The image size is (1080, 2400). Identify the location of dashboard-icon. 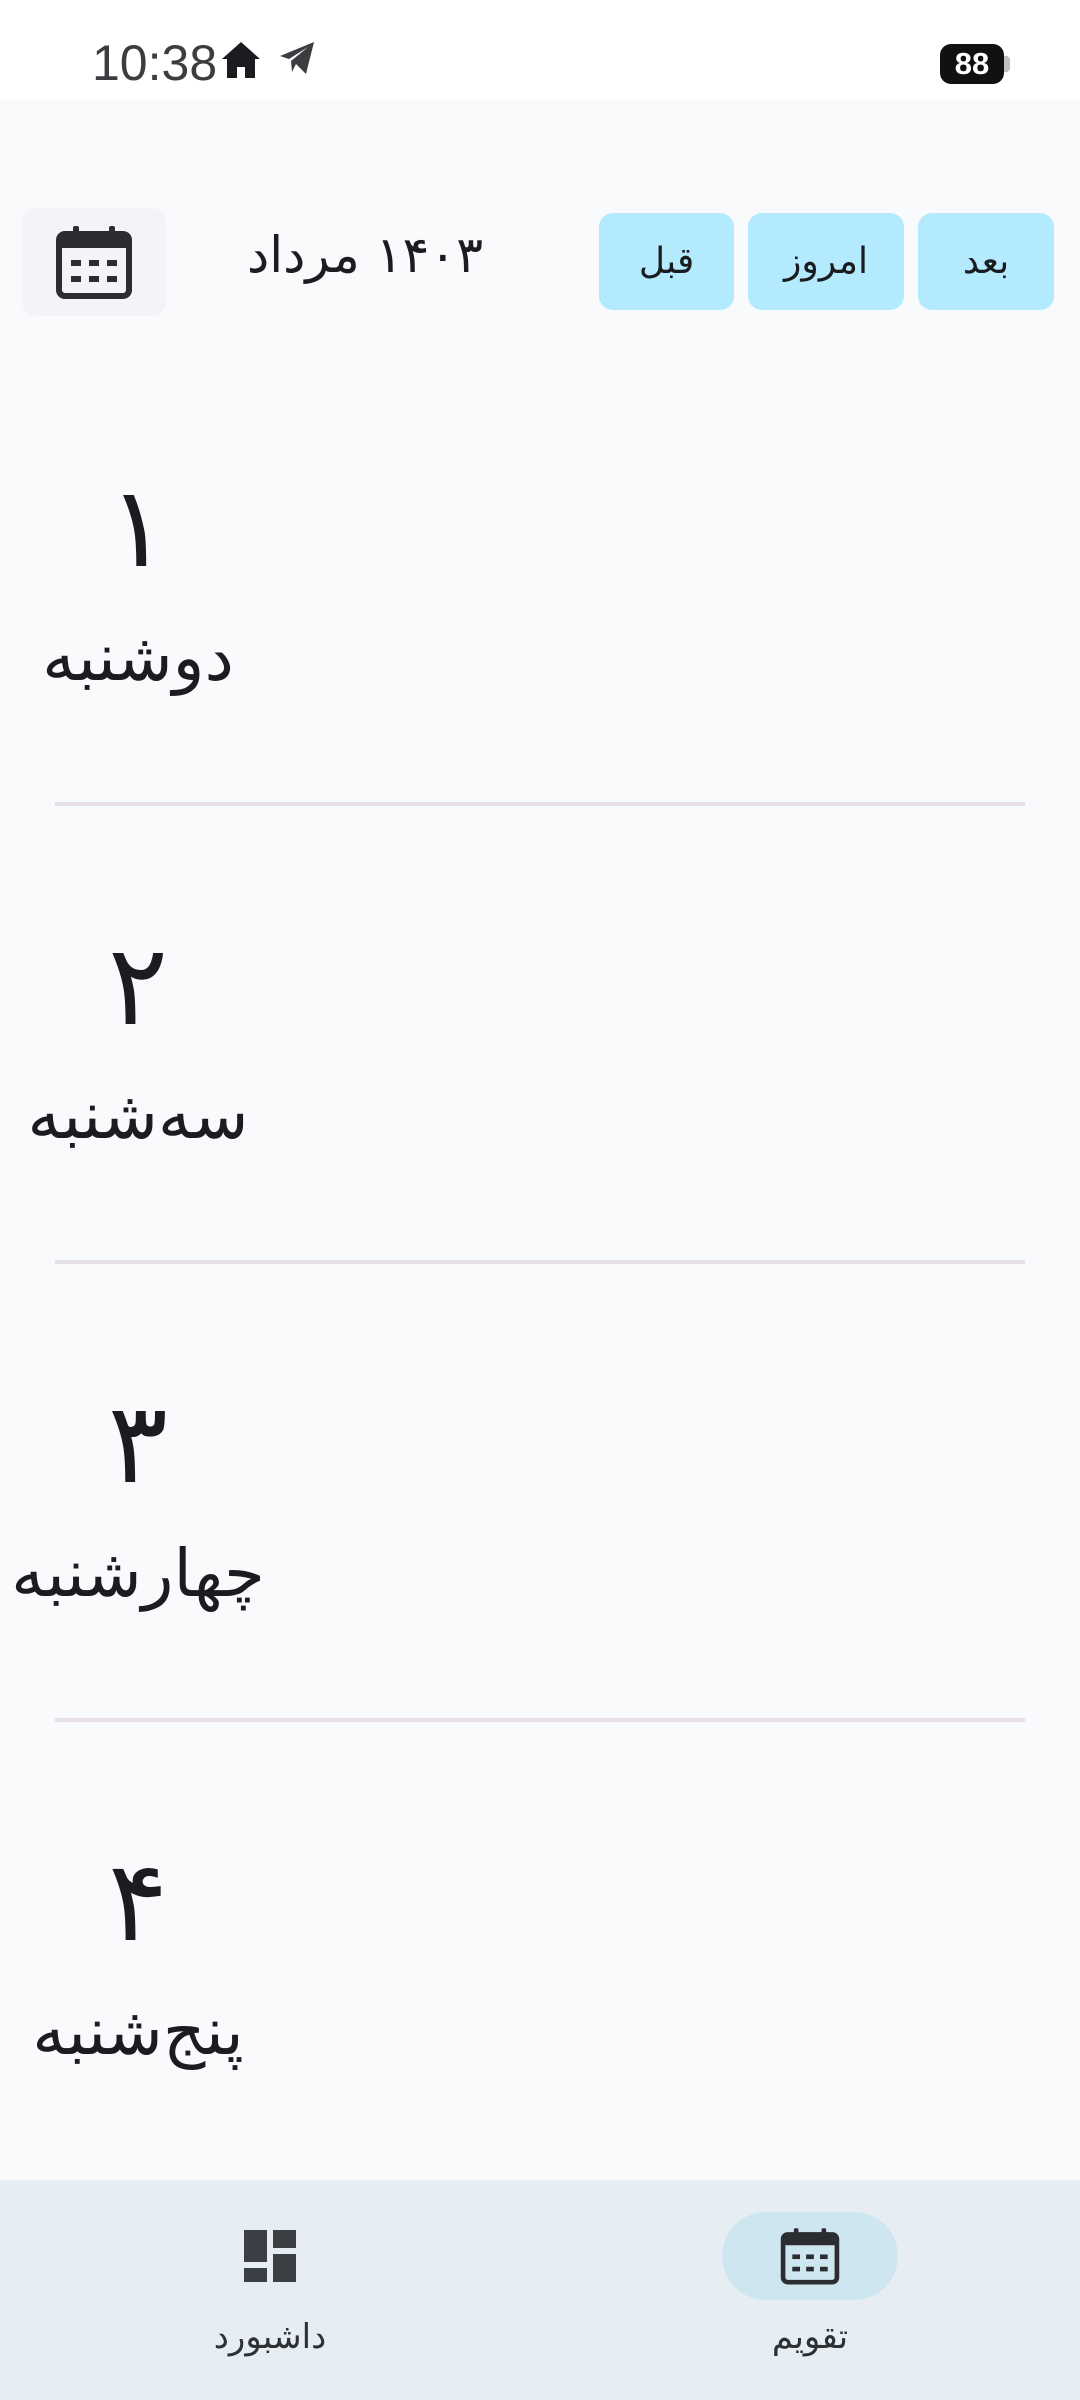
(270, 2256).